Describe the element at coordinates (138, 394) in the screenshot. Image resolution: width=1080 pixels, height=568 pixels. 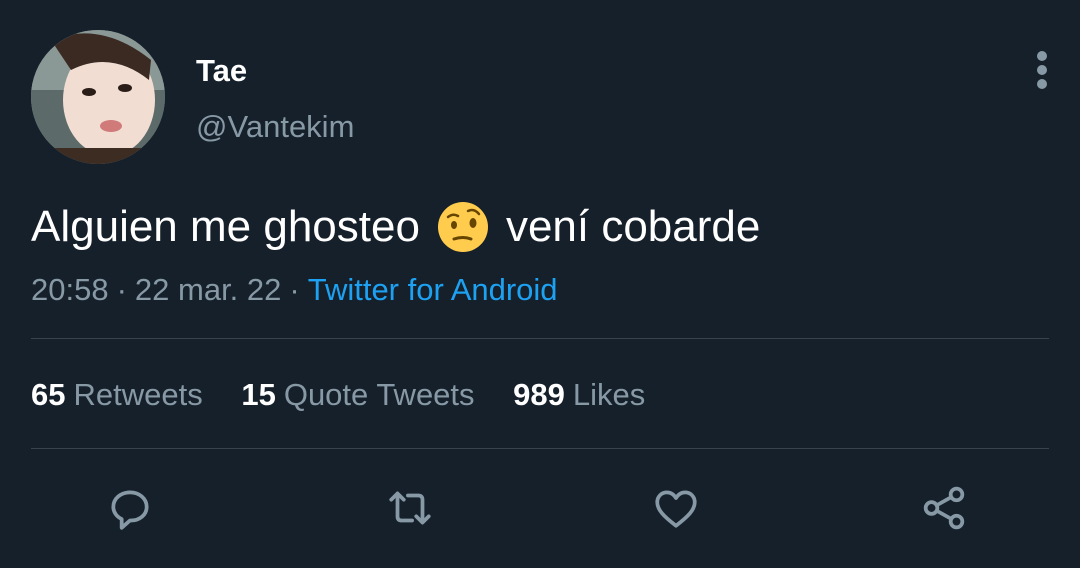
I see `retweets-label: Retweets` at that location.